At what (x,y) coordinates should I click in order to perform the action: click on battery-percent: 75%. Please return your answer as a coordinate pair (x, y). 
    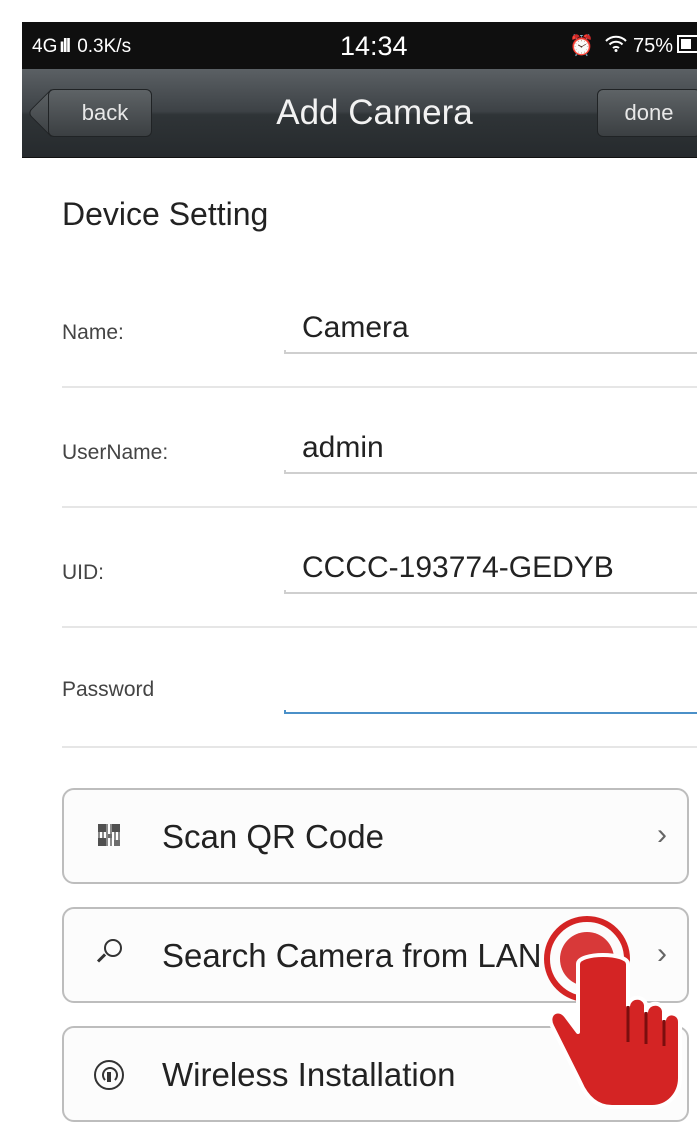
    Looking at the image, I should click on (652, 46).